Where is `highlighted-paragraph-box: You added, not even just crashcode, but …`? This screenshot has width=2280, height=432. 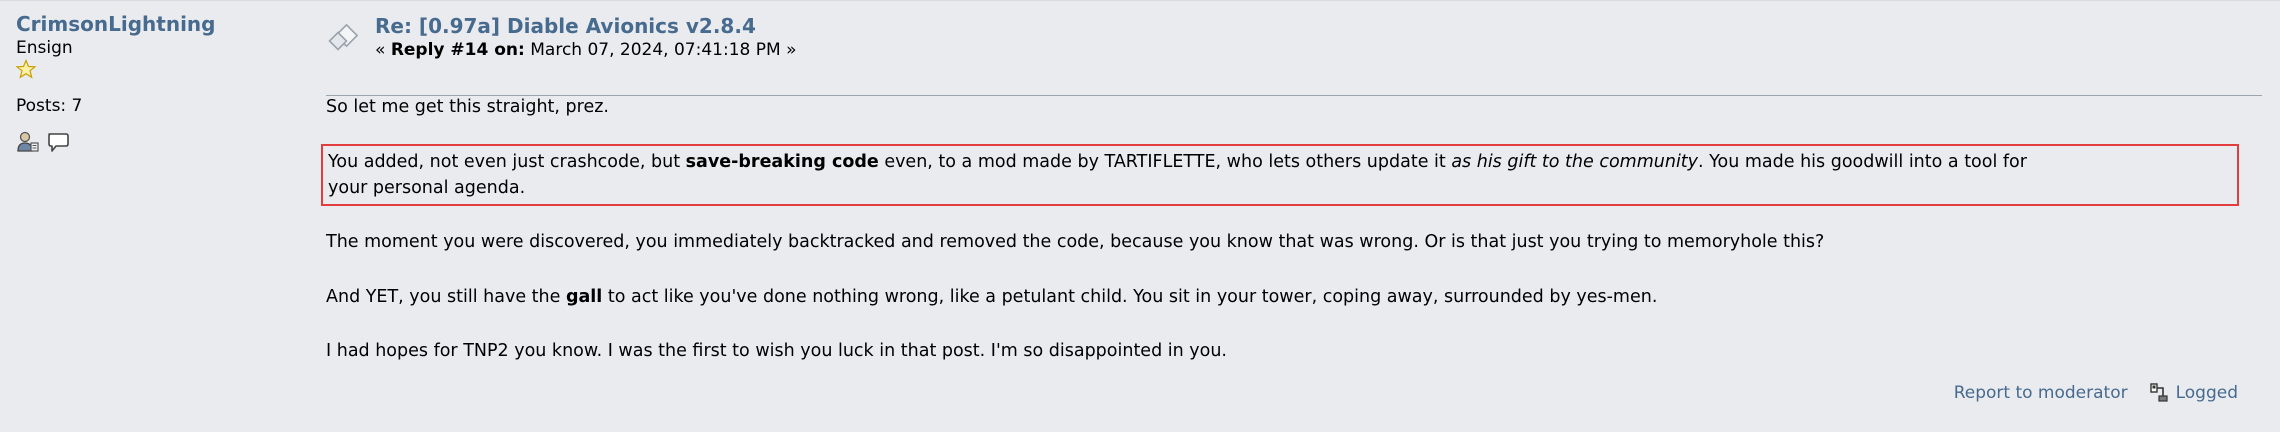 highlighted-paragraph-box: You added, not even just crashcode, but … is located at coordinates (1280, 175).